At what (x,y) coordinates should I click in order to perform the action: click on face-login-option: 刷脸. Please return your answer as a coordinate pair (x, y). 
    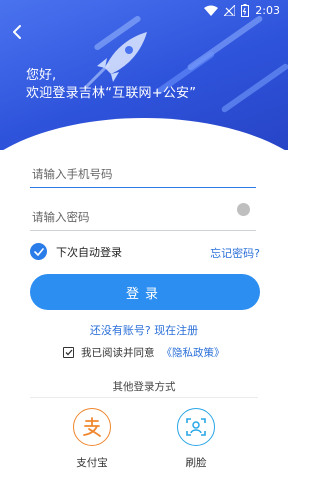
    Looking at the image, I should click on (196, 439).